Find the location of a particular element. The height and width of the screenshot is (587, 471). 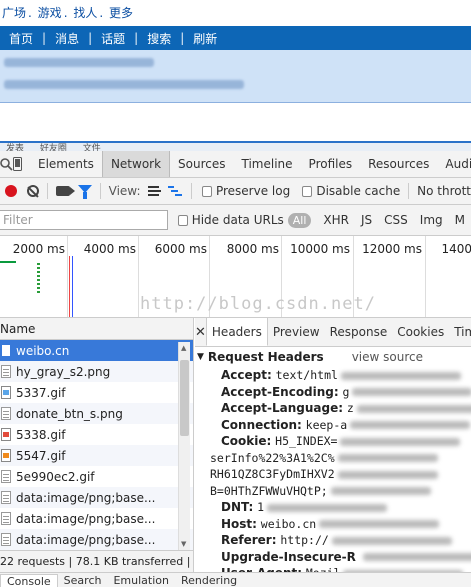

filter-type-media: M is located at coordinates (460, 220).